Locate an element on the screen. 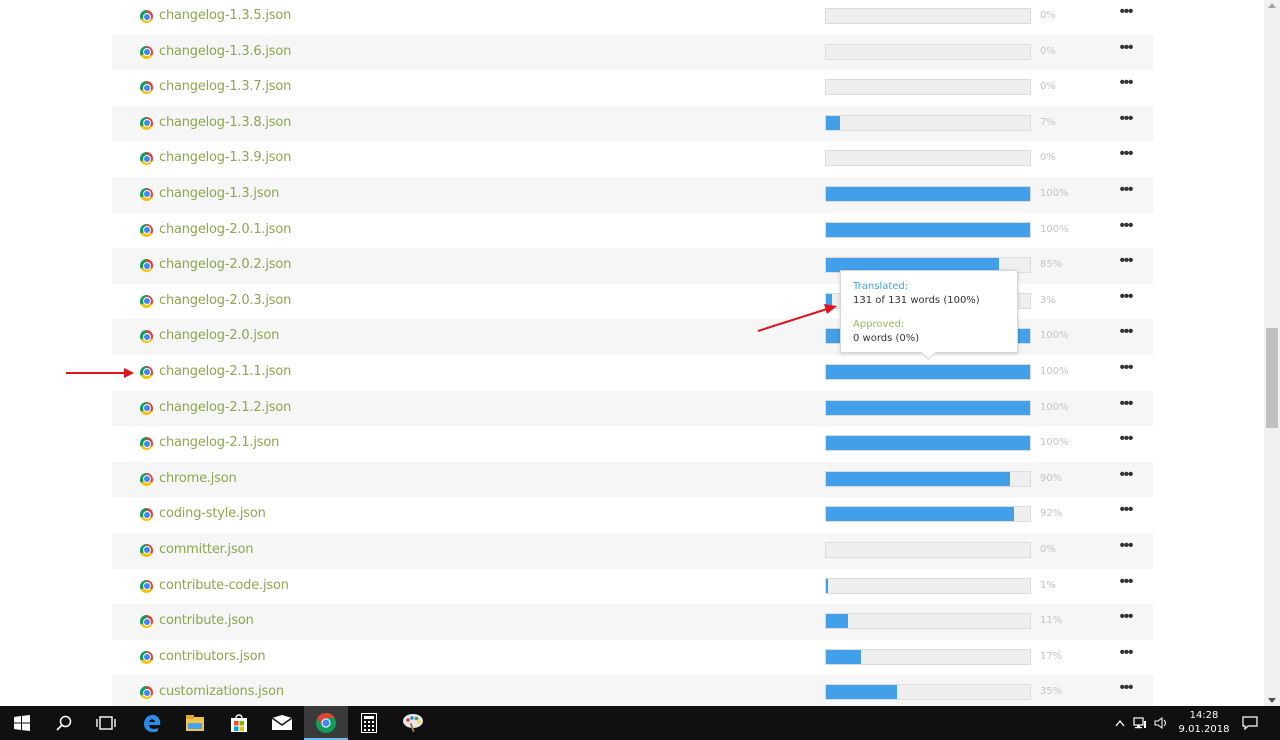 This screenshot has height=740, width=1280. scroll-down-arrow-icon is located at coordinates (1272, 700).